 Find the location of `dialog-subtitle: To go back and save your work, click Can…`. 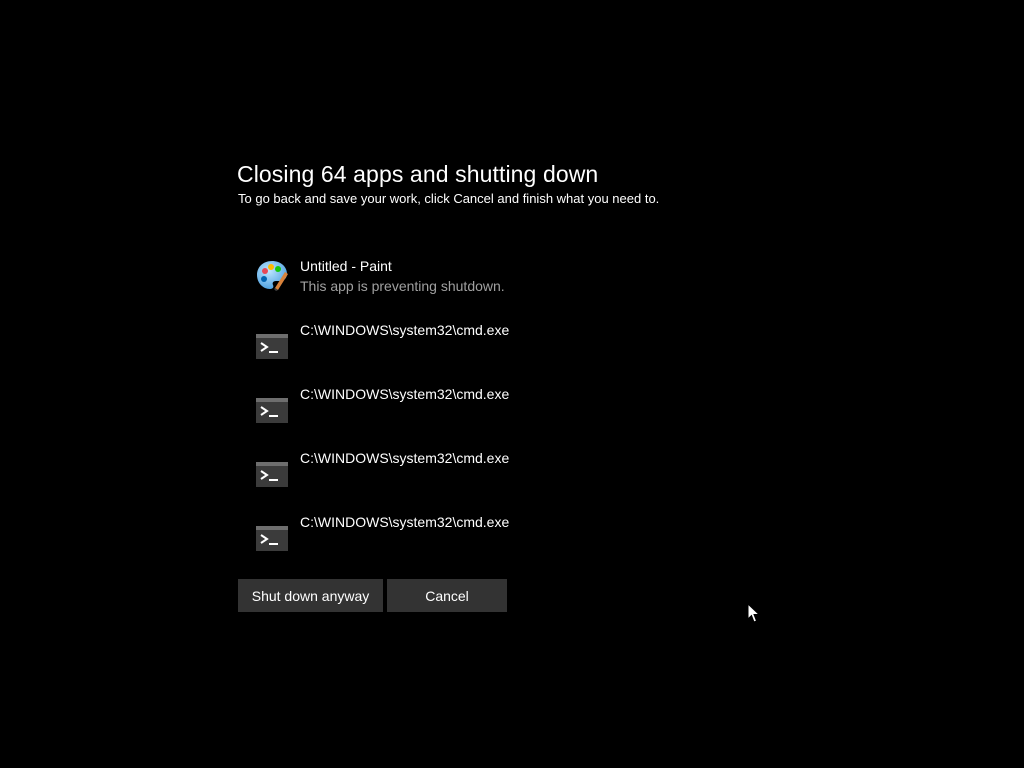

dialog-subtitle: To go back and save your work, click Can… is located at coordinates (449, 198).